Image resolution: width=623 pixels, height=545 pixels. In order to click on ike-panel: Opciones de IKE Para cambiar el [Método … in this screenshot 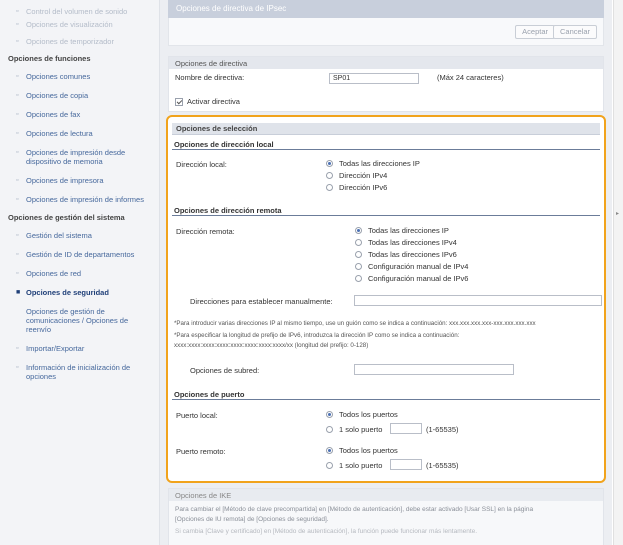, I will do `click(386, 516)`.